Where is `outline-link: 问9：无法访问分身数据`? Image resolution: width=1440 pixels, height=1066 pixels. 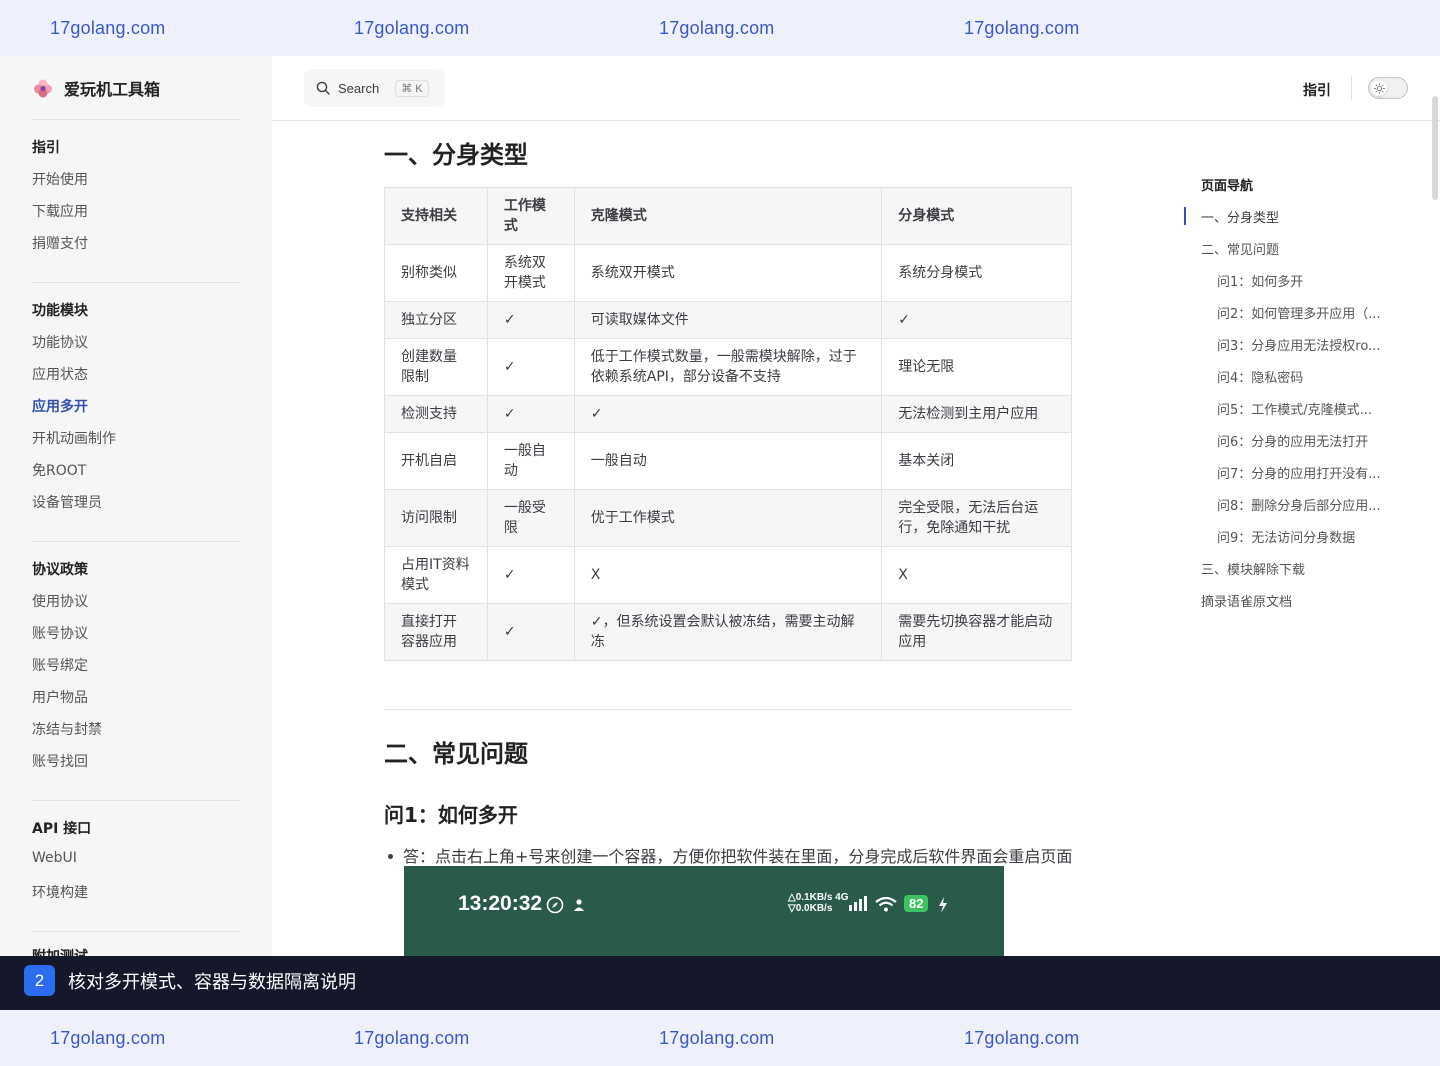
outline-link: 问9：无法访问分身数据 is located at coordinates (1286, 536).